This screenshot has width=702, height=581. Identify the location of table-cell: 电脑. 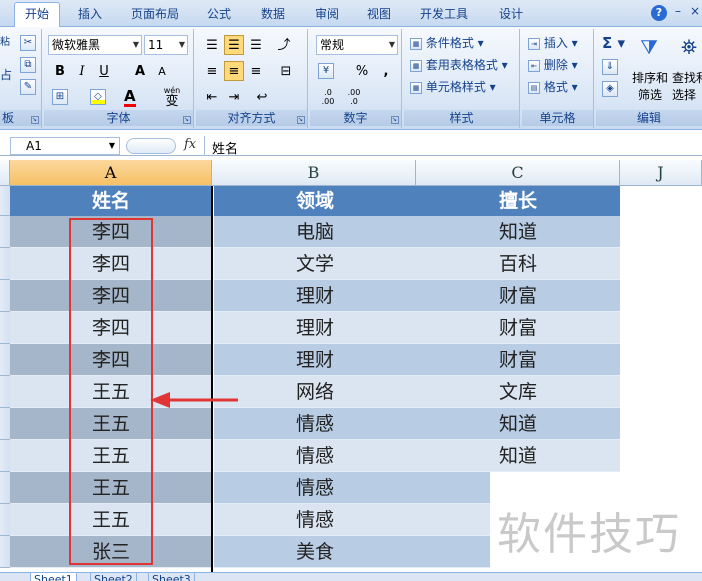
(315, 232).